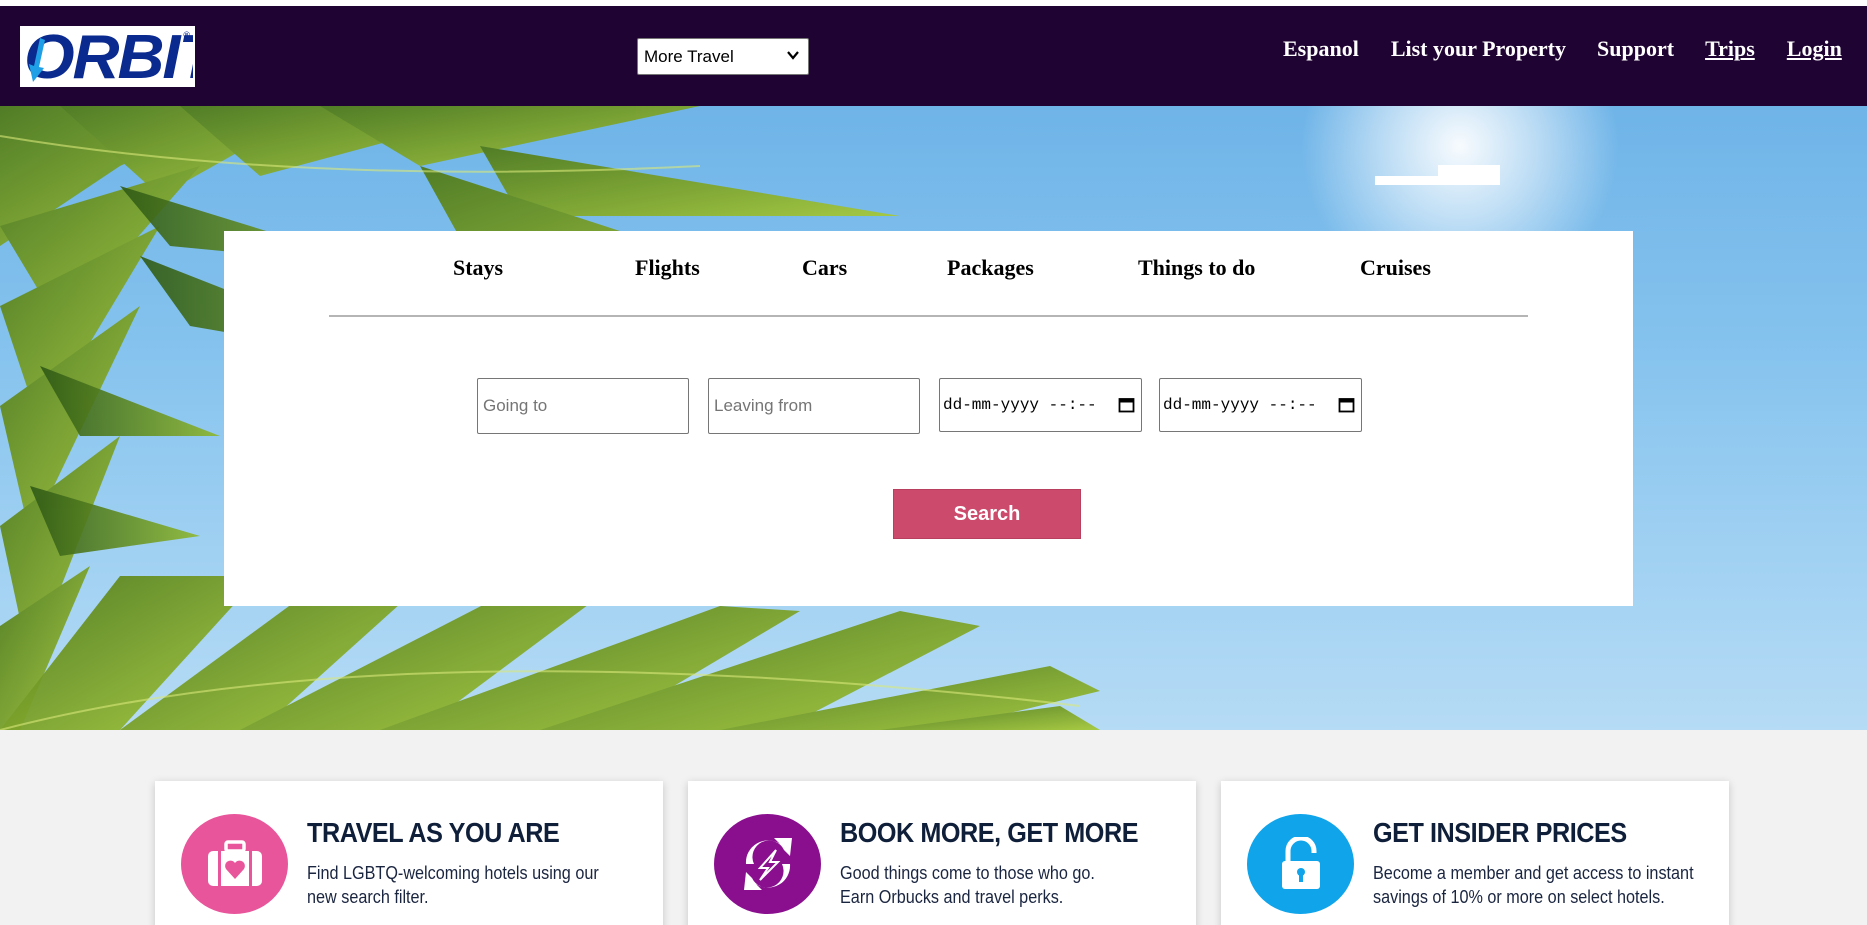  What do you see at coordinates (37, 60) in the screenshot?
I see `logo-arrow-icon` at bounding box center [37, 60].